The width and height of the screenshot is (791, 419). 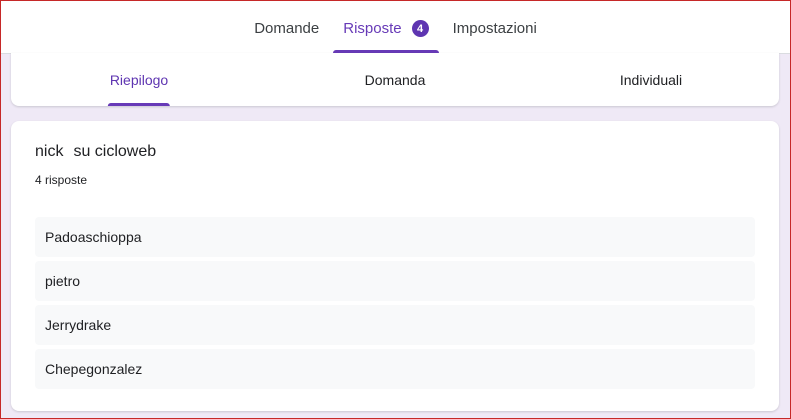 I want to click on question-title: nick su cicloweb, so click(x=95, y=152).